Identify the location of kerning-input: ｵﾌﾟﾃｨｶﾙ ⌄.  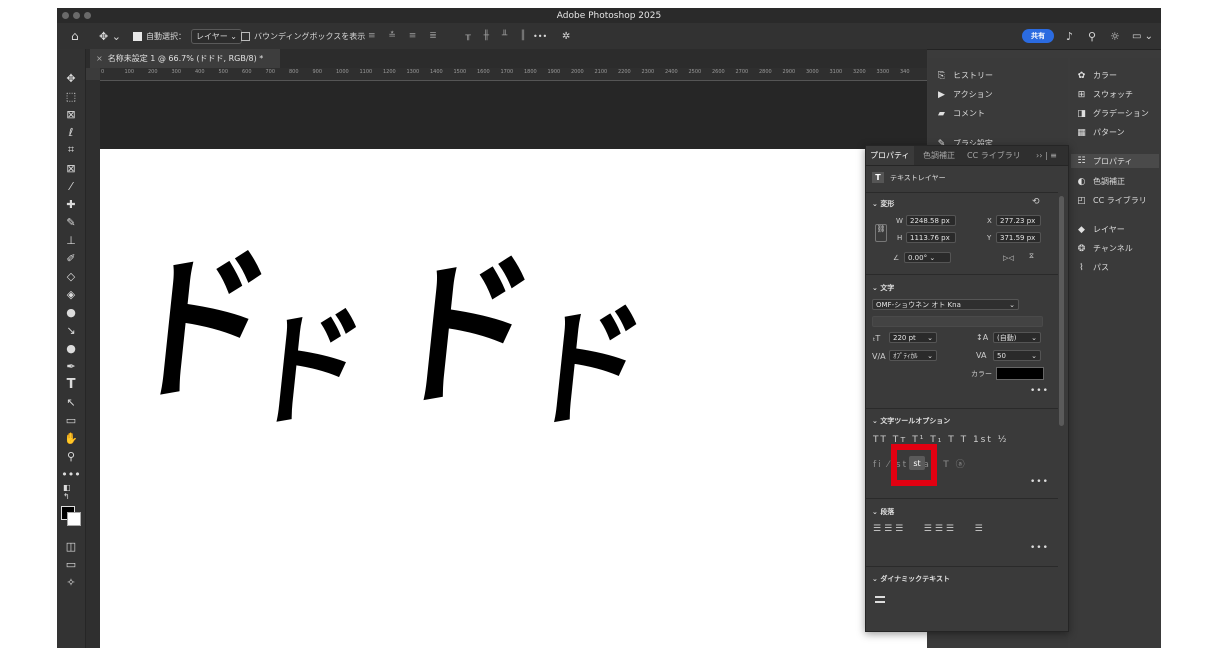
(913, 355).